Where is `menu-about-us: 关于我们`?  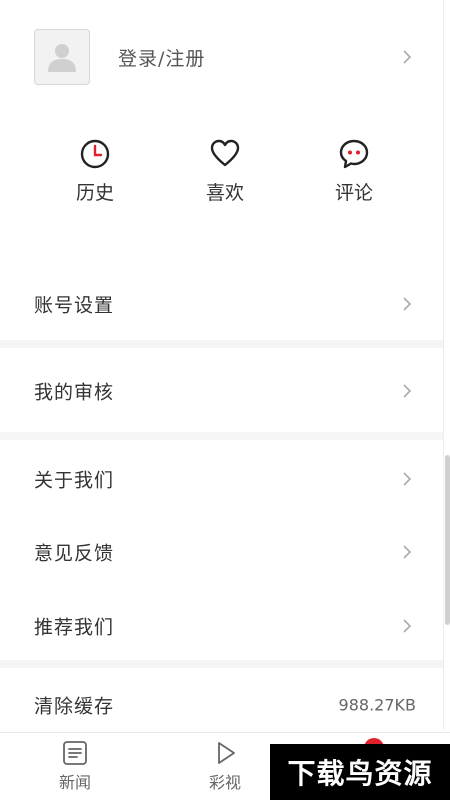
menu-about-us: 关于我们 is located at coordinates (222, 479).